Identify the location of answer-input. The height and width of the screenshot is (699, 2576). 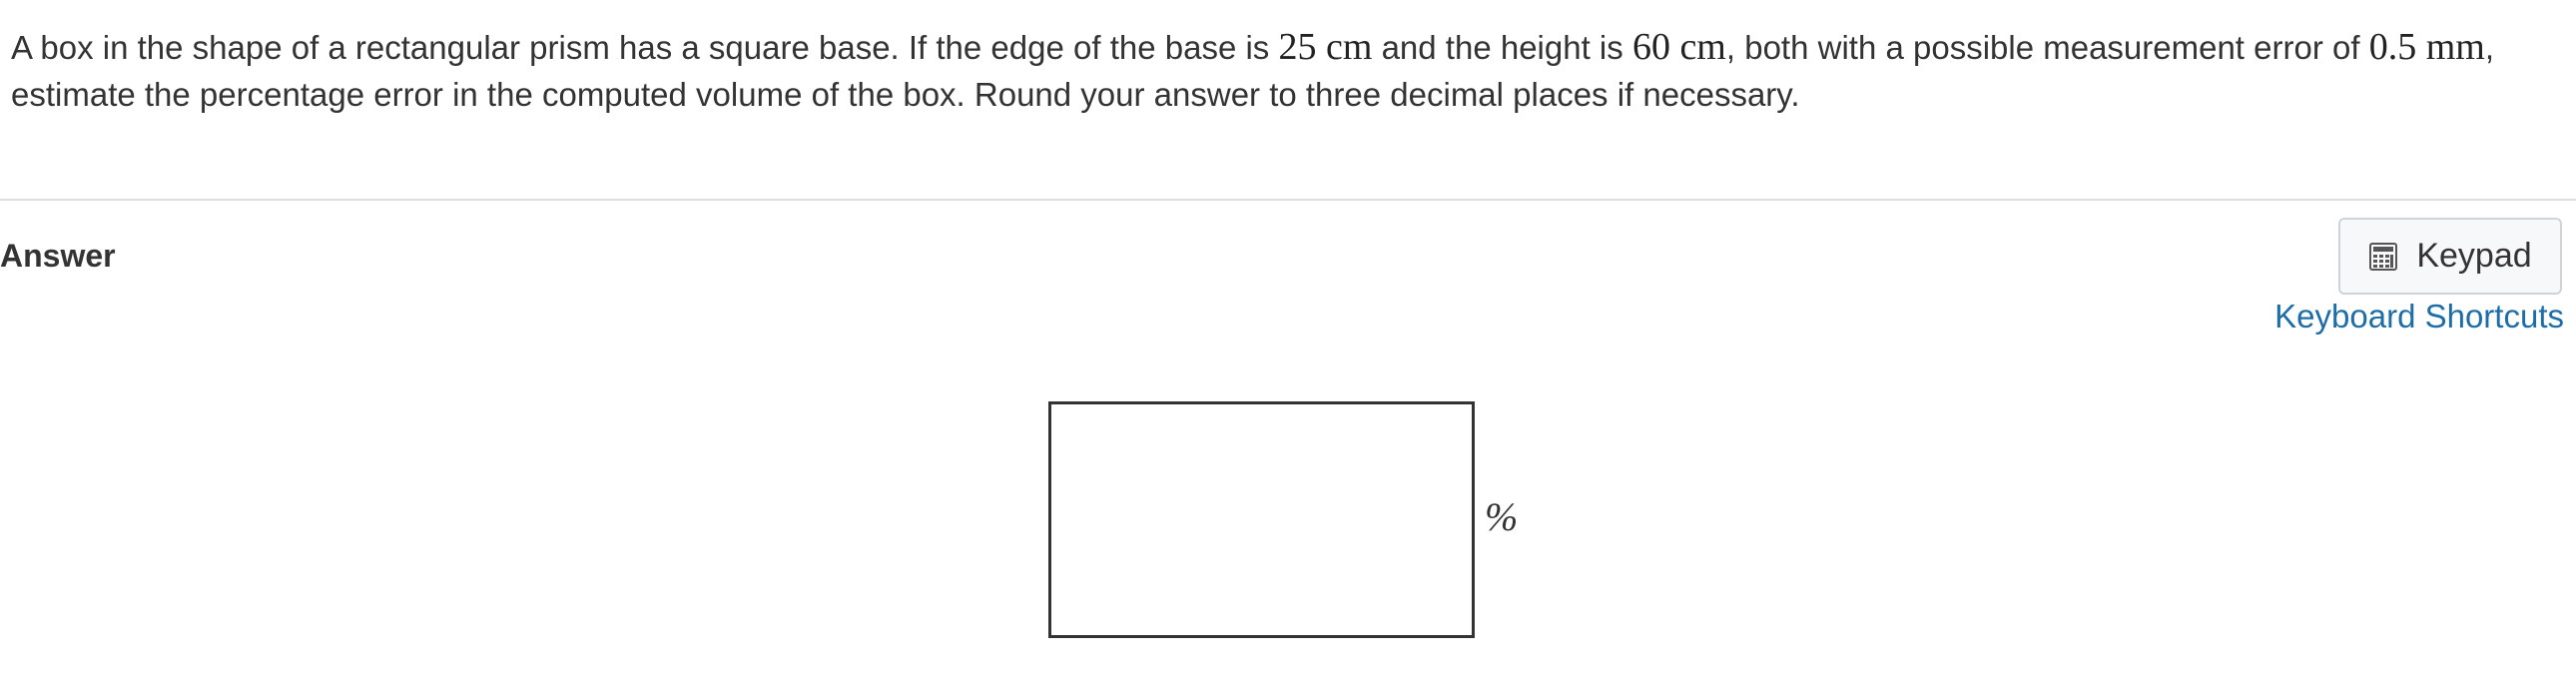
(1261, 519).